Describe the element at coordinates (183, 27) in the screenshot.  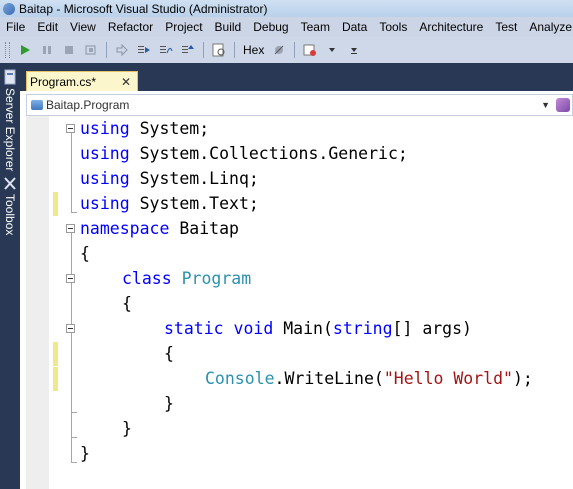
I see `menu-project: Project` at that location.